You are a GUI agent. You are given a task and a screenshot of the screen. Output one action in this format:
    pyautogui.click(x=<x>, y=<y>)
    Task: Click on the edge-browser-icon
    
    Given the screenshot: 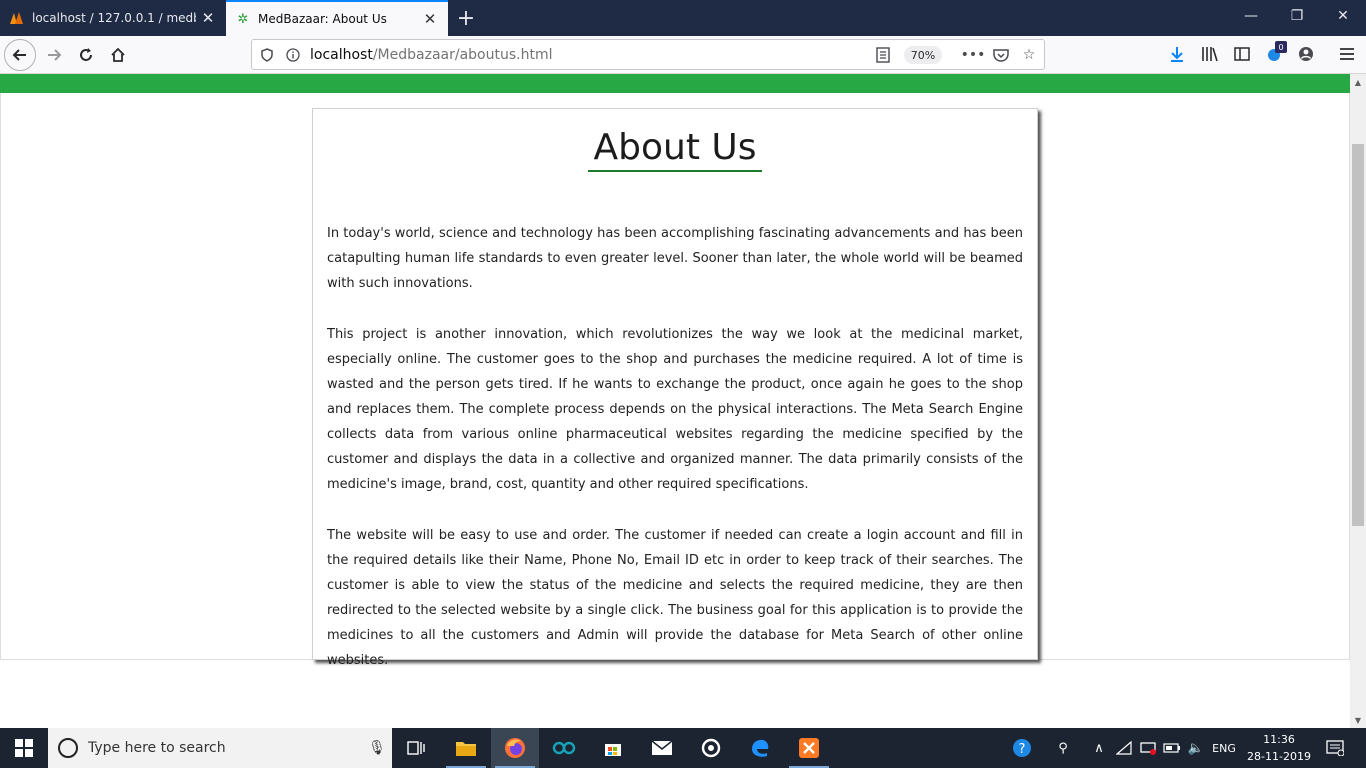 What is the action you would take?
    pyautogui.click(x=760, y=748)
    